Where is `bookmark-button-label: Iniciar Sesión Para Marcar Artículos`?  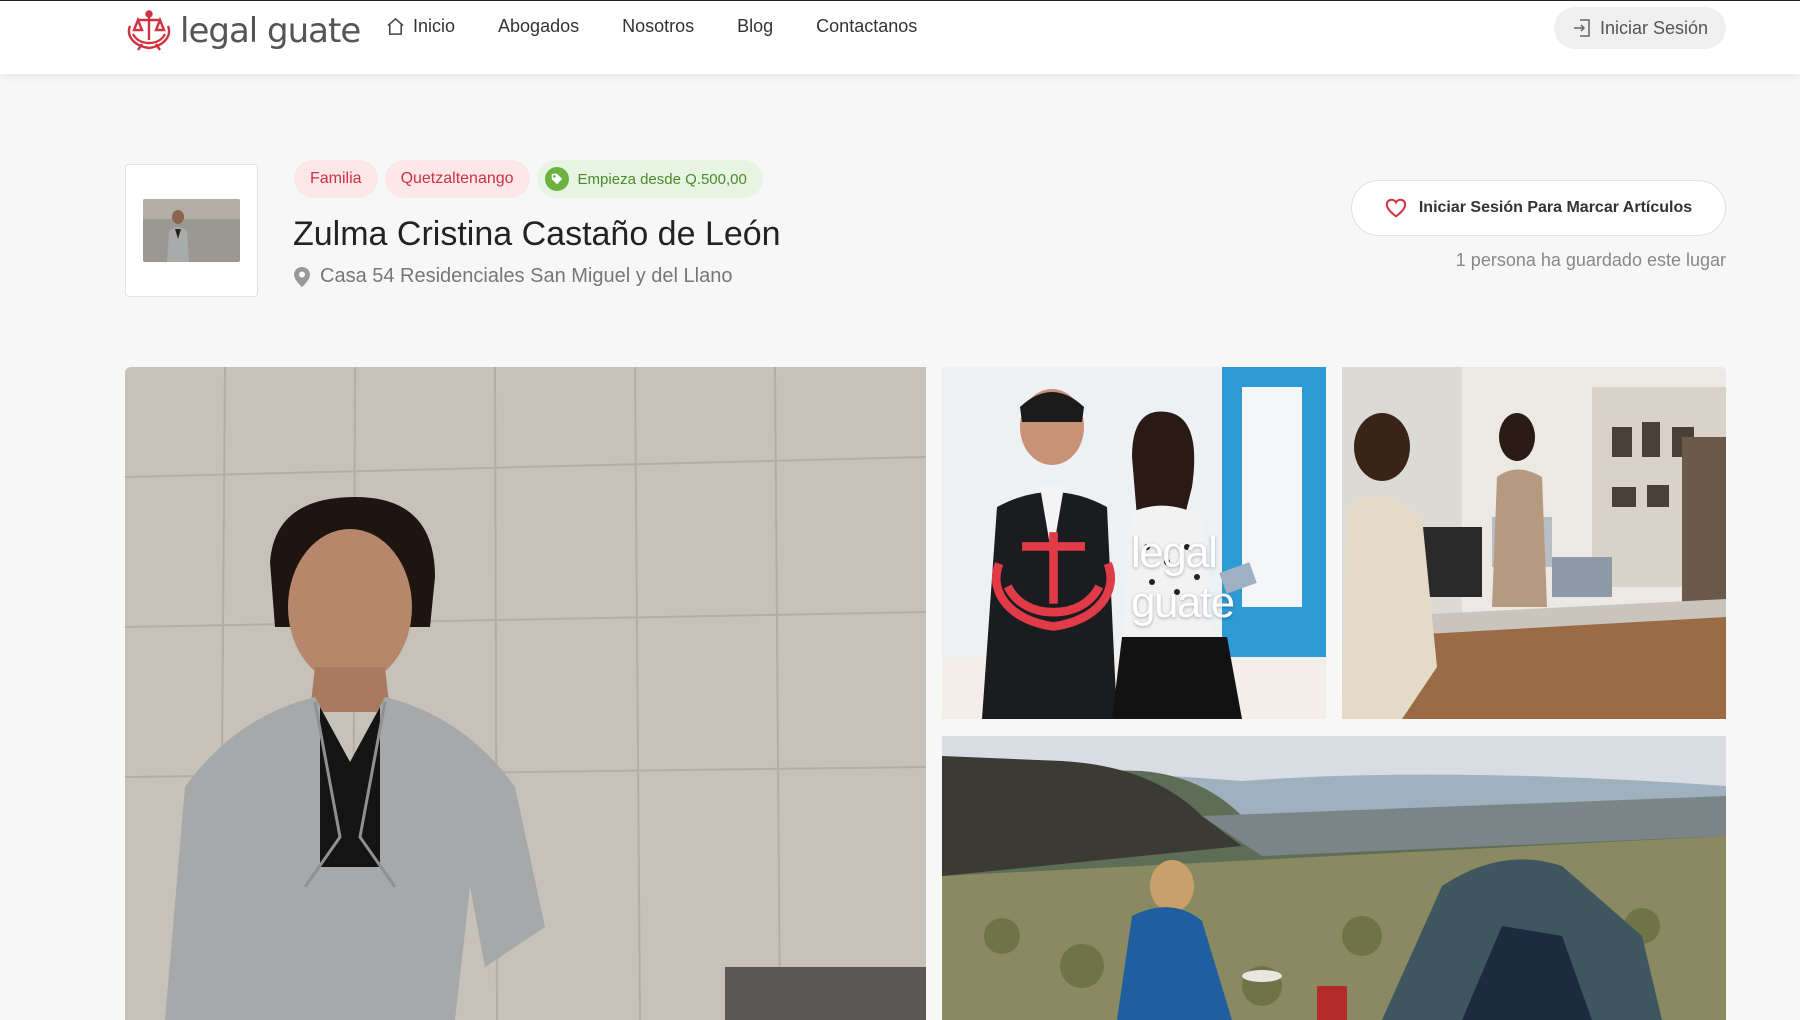
bookmark-button-label: Iniciar Sesión Para Marcar Artículos is located at coordinates (1555, 207).